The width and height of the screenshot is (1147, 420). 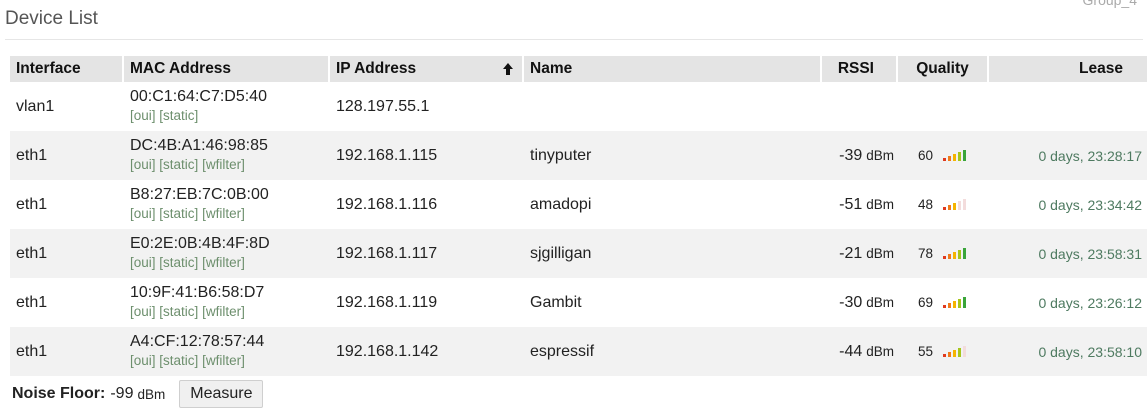 I want to click on cell-ip: 192.168.1.119, so click(x=387, y=302).